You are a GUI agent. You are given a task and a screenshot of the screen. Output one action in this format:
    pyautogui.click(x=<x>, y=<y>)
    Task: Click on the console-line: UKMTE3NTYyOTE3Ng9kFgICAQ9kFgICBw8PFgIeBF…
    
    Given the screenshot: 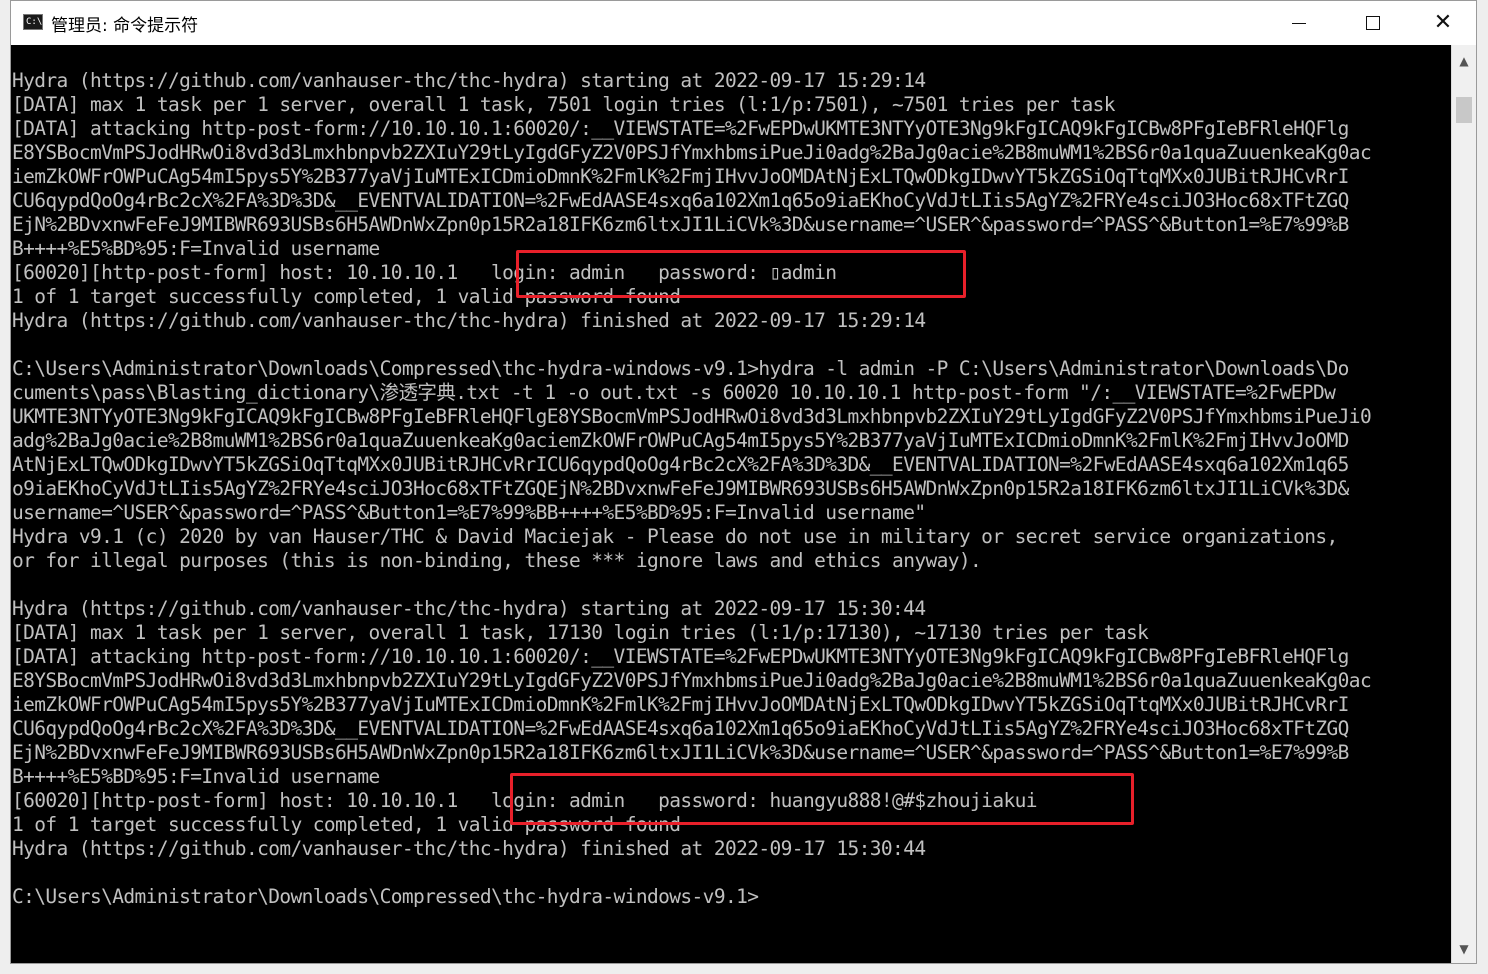 What is the action you would take?
    pyautogui.click(x=692, y=416)
    